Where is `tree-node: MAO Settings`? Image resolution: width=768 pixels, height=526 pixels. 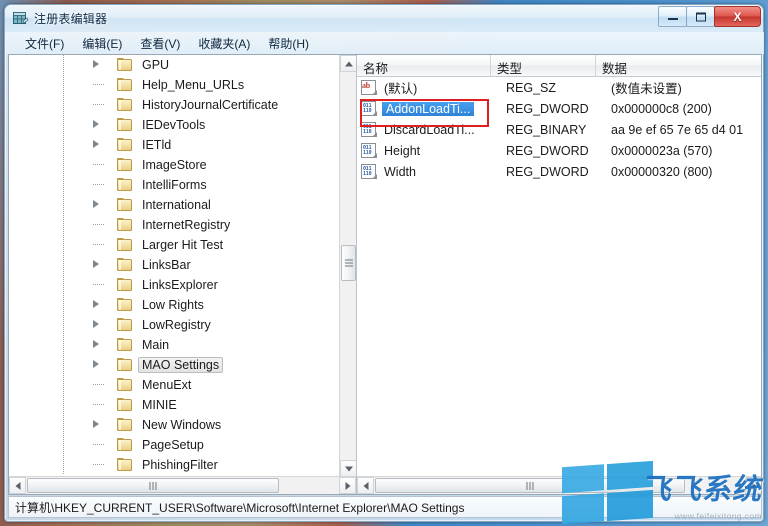
tree-node: MAO Settings is located at coordinates (174, 365).